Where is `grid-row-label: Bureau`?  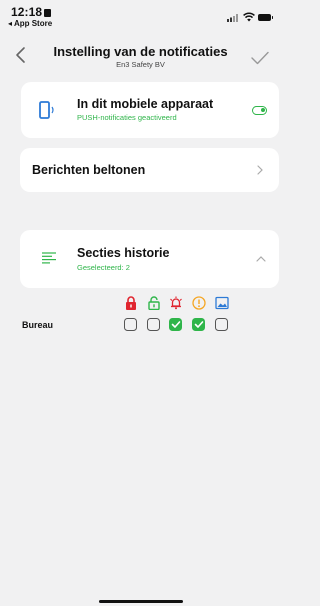
grid-row-label: Bureau is located at coordinates (38, 325).